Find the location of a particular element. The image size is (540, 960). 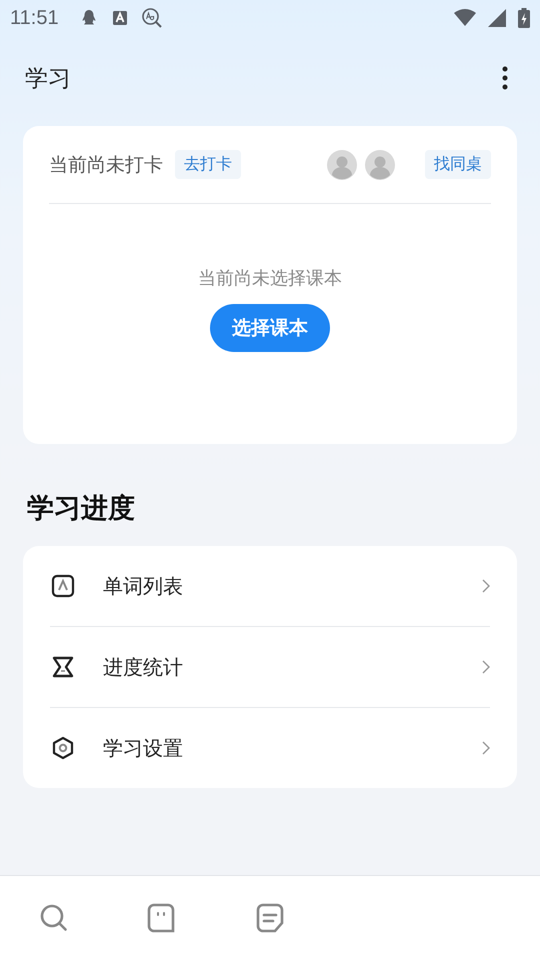

chat-icon is located at coordinates (162, 918).